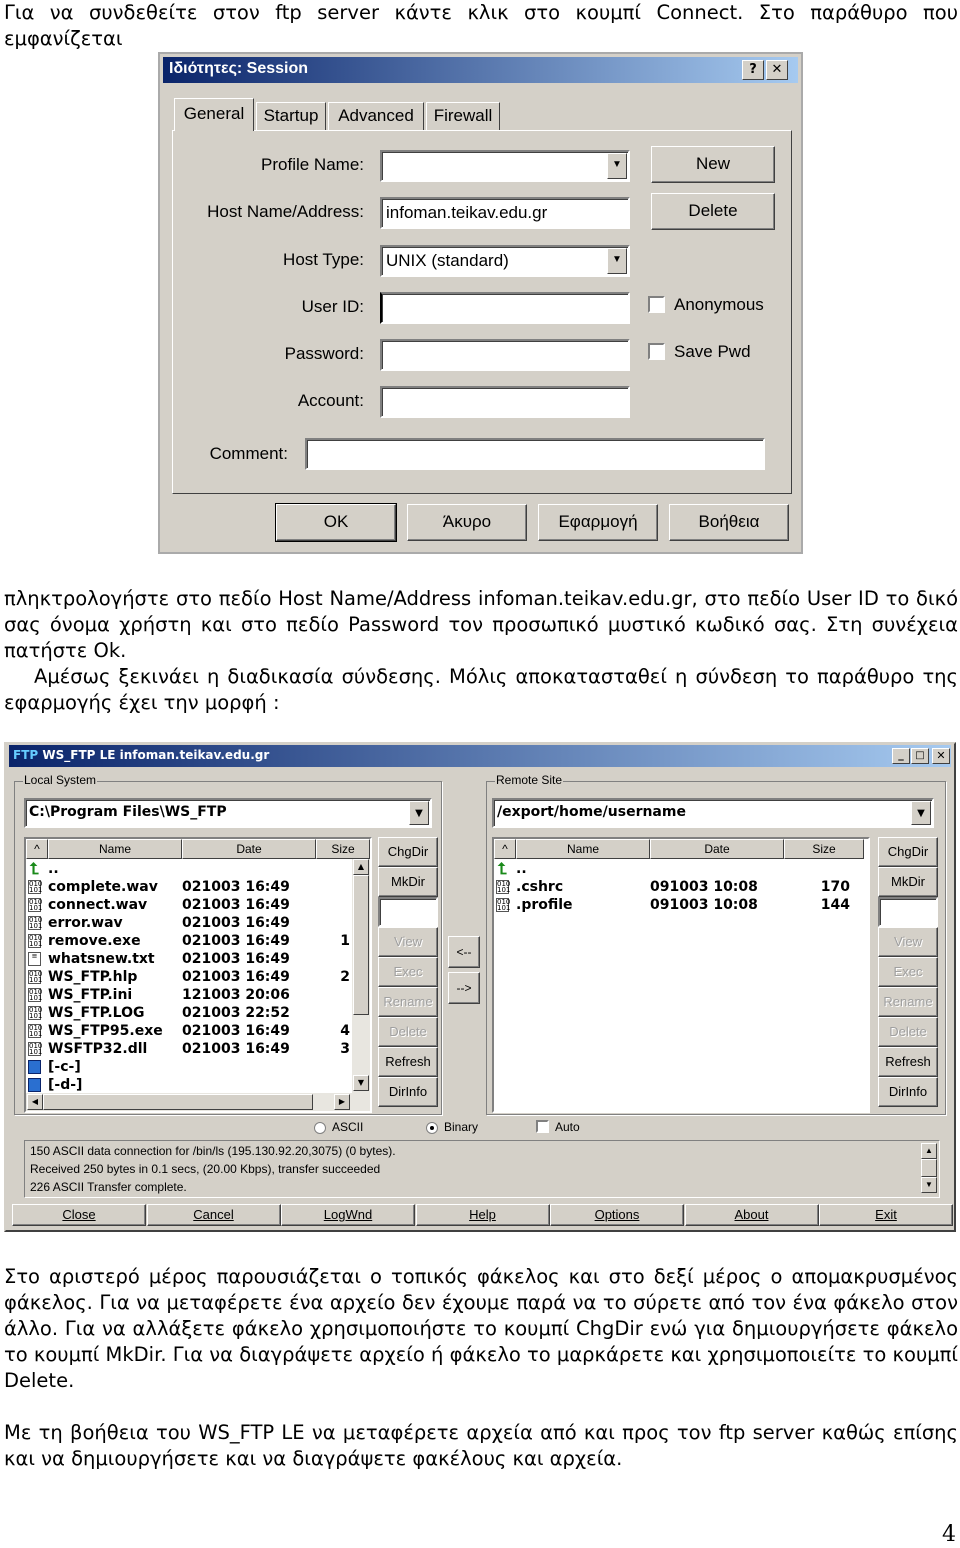 The height and width of the screenshot is (1548, 960). I want to click on file-row: 010 101 WS_FTP.ini 121003 20:06, so click(191, 995).